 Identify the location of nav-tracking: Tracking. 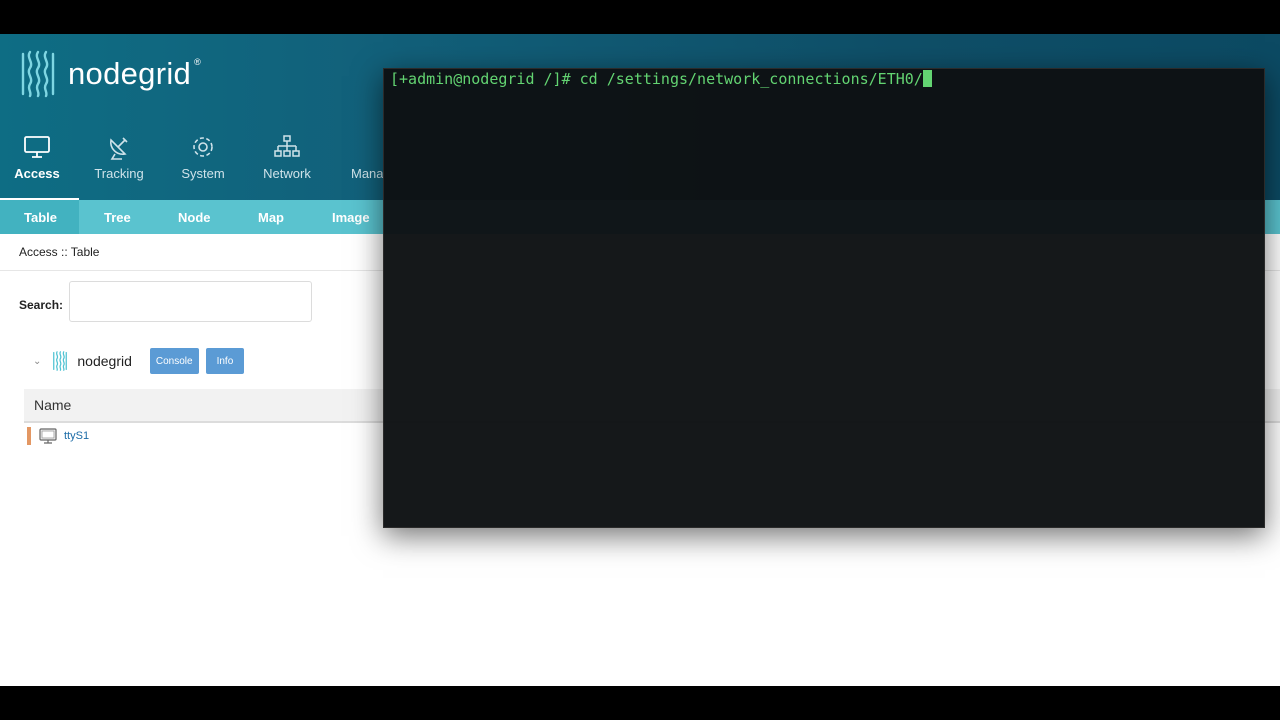
(119, 157).